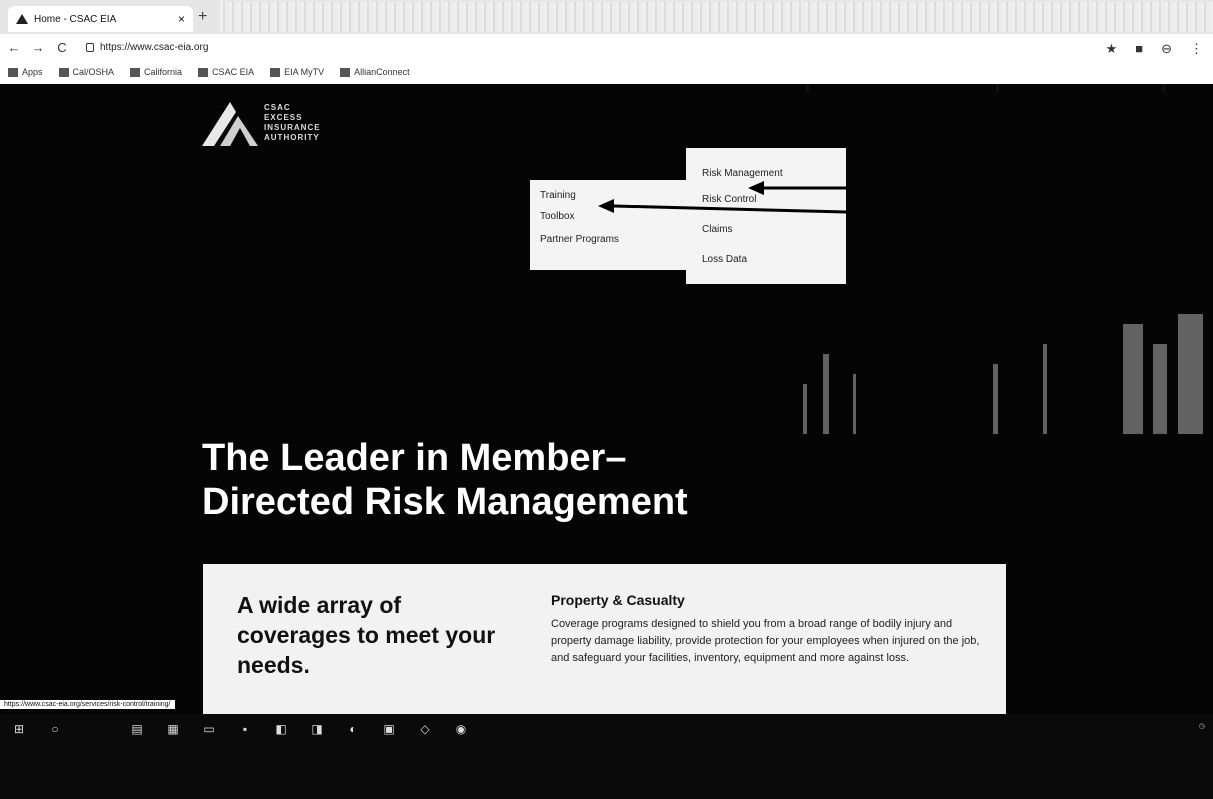 Image resolution: width=1213 pixels, height=799 pixels. What do you see at coordinates (557, 216) in the screenshot?
I see `submenu-item-toolbox: Toolbox` at bounding box center [557, 216].